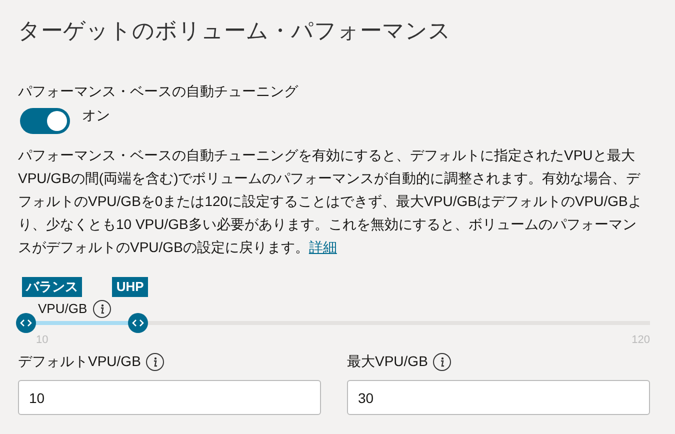 This screenshot has height=434, width=675. I want to click on toggle-state: オン, so click(96, 115).